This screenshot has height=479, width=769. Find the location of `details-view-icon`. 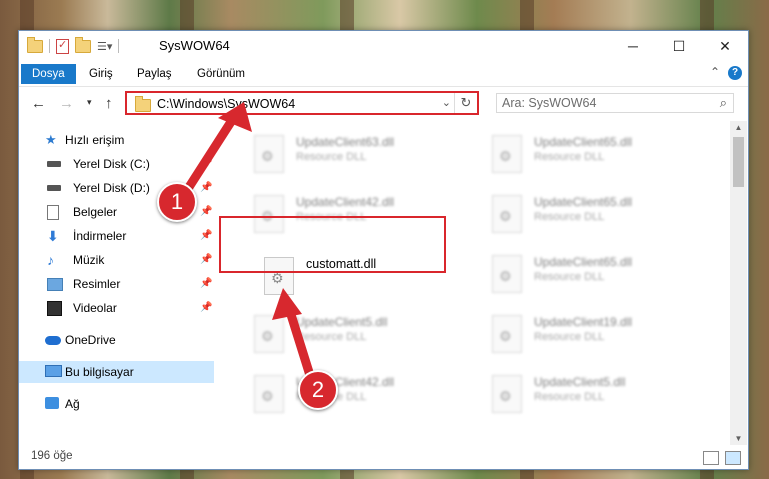

details-view-icon is located at coordinates (711, 458).